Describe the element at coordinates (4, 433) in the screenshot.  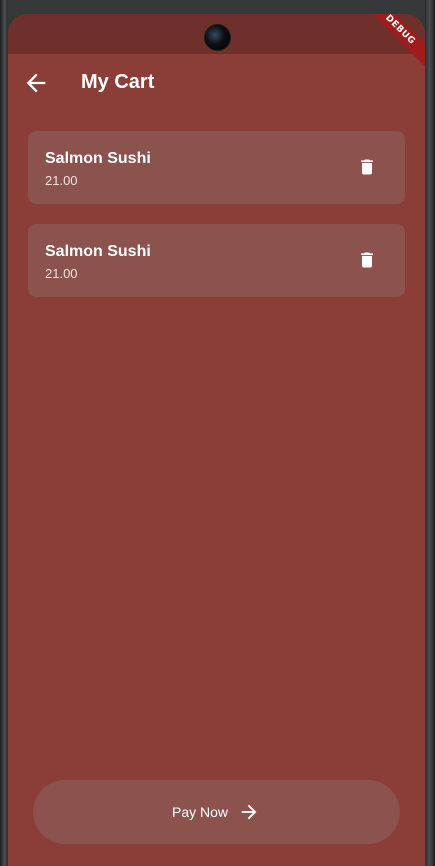
I see `device-bezel-left` at that location.